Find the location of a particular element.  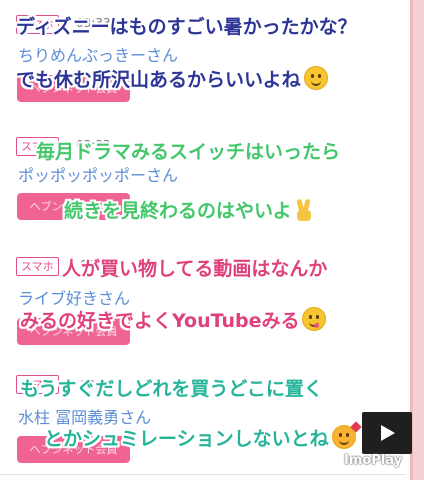

caption-line-3: 毎月ドラマみるスイッチはいったら is located at coordinates (188, 152).